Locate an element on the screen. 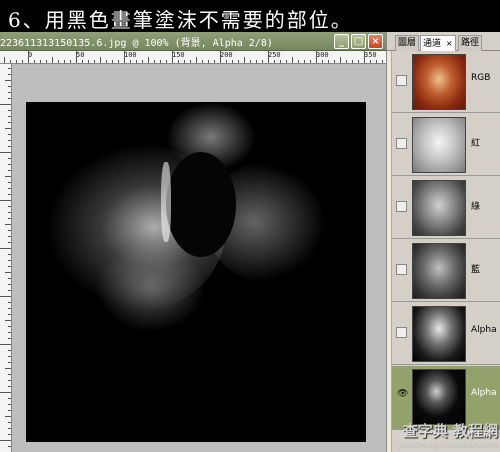  site-watermark: 查字典 教程網 jiaocheng.chazidian.com is located at coordinates (448, 435).